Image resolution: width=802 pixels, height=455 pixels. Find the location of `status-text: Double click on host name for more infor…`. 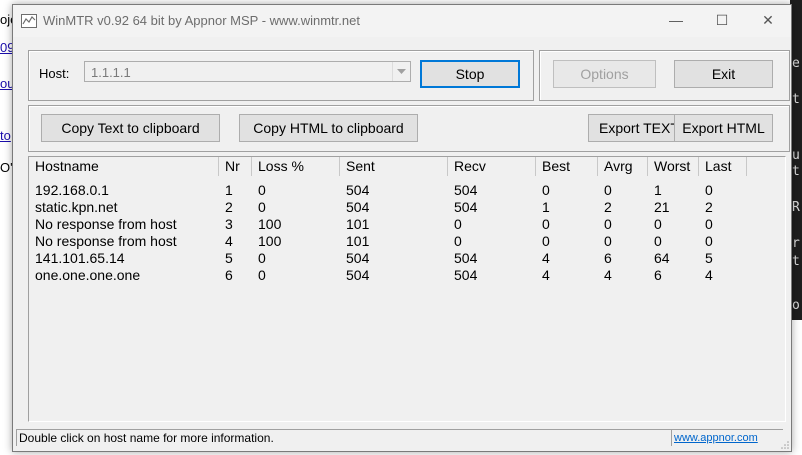

status-text: Double click on host name for more infor… is located at coordinates (344, 437).